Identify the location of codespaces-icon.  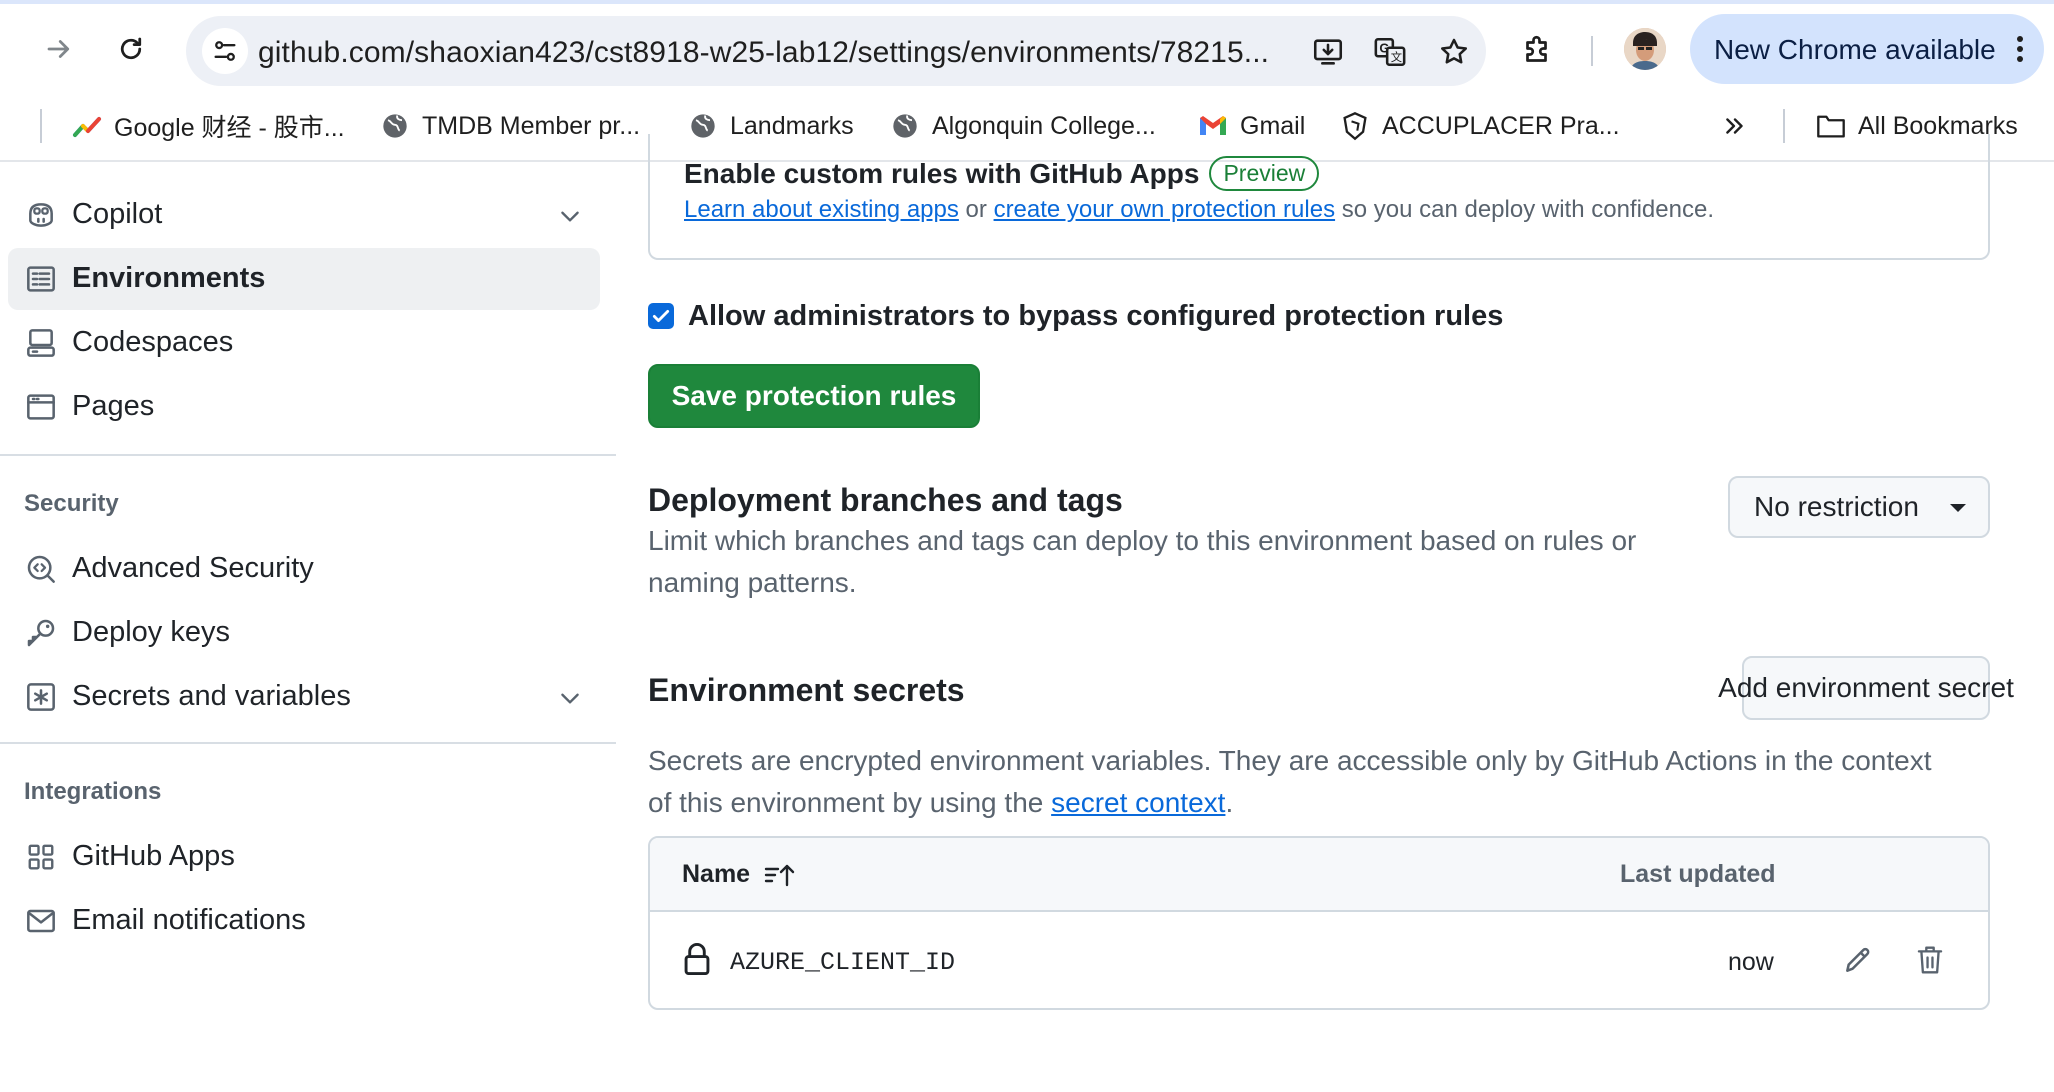
(41, 343).